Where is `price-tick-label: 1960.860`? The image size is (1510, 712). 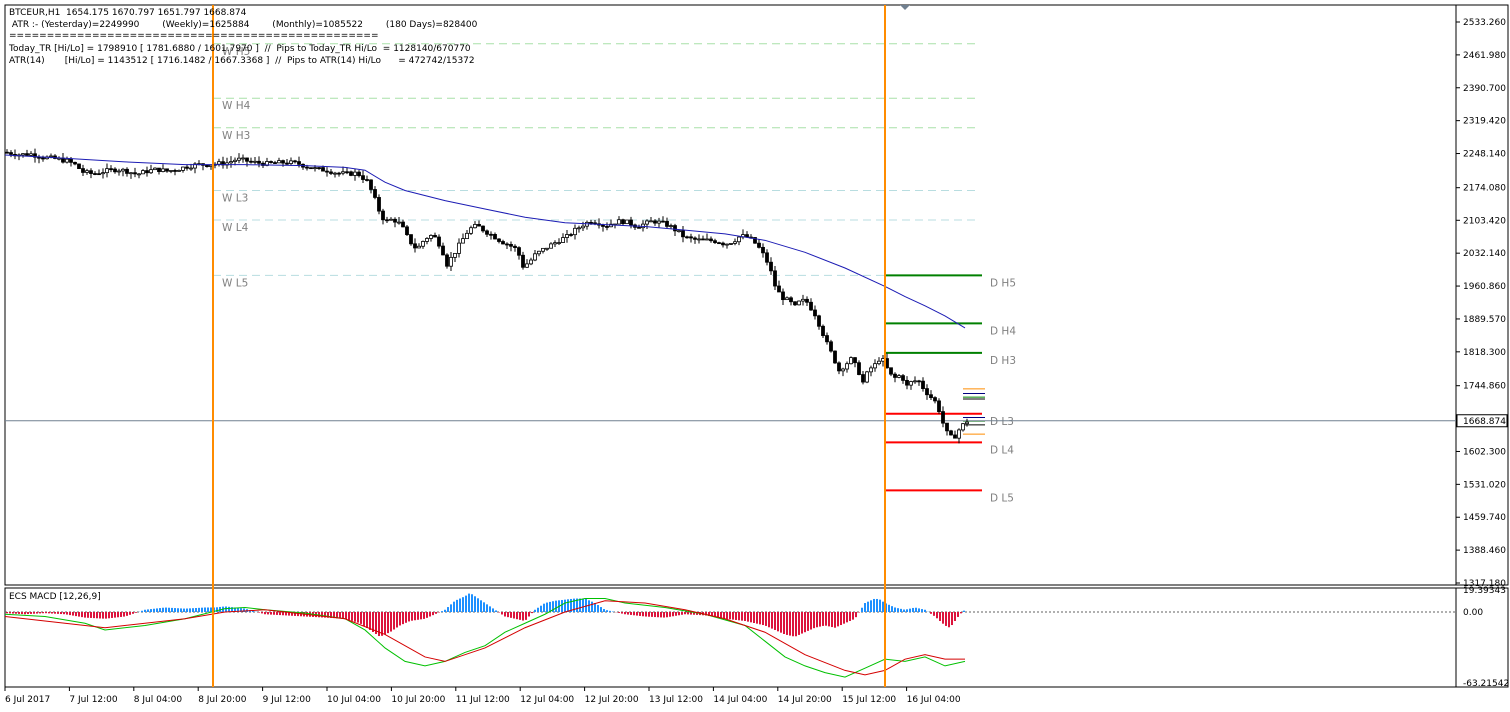 price-tick-label: 1960.860 is located at coordinates (1484, 287).